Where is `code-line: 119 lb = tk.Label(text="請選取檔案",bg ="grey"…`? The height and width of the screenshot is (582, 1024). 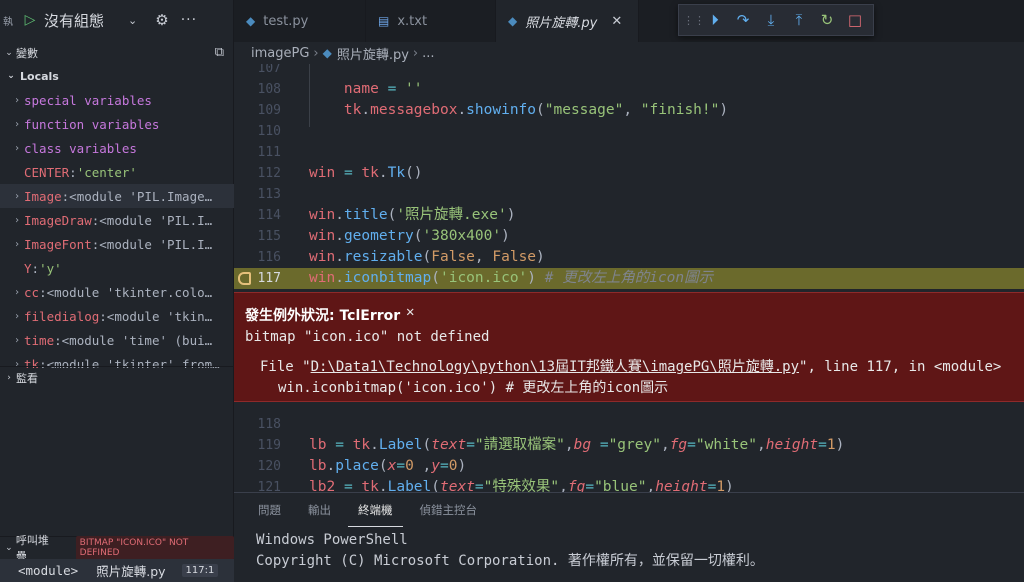
code-line: 119 lb = tk.Label(text="請選取檔案",bg ="grey"… is located at coordinates (629, 445).